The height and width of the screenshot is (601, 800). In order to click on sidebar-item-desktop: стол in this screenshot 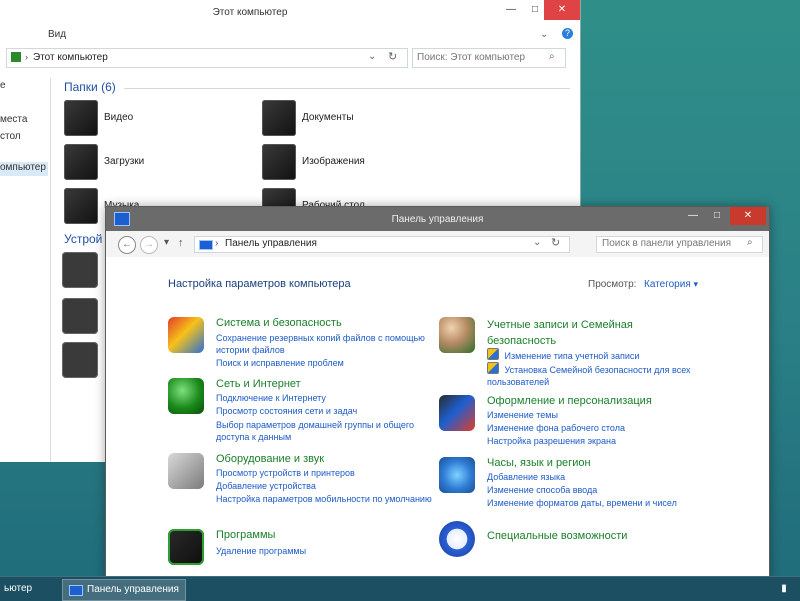, I will do `click(24, 138)`.